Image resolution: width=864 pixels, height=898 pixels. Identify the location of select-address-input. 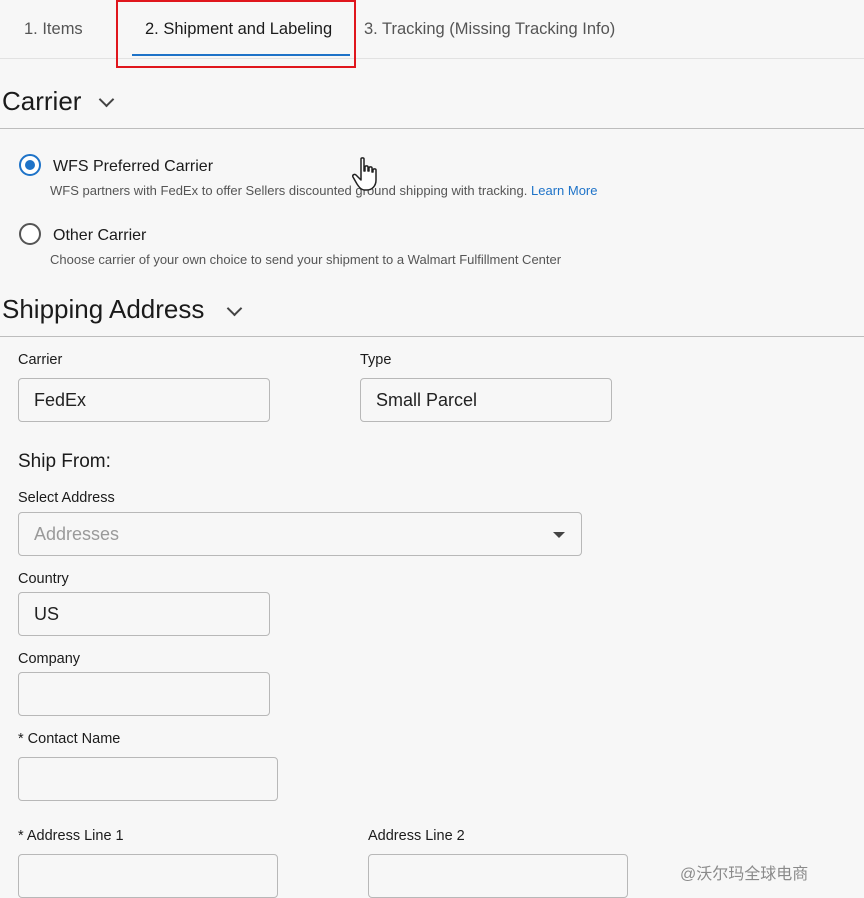
(300, 534).